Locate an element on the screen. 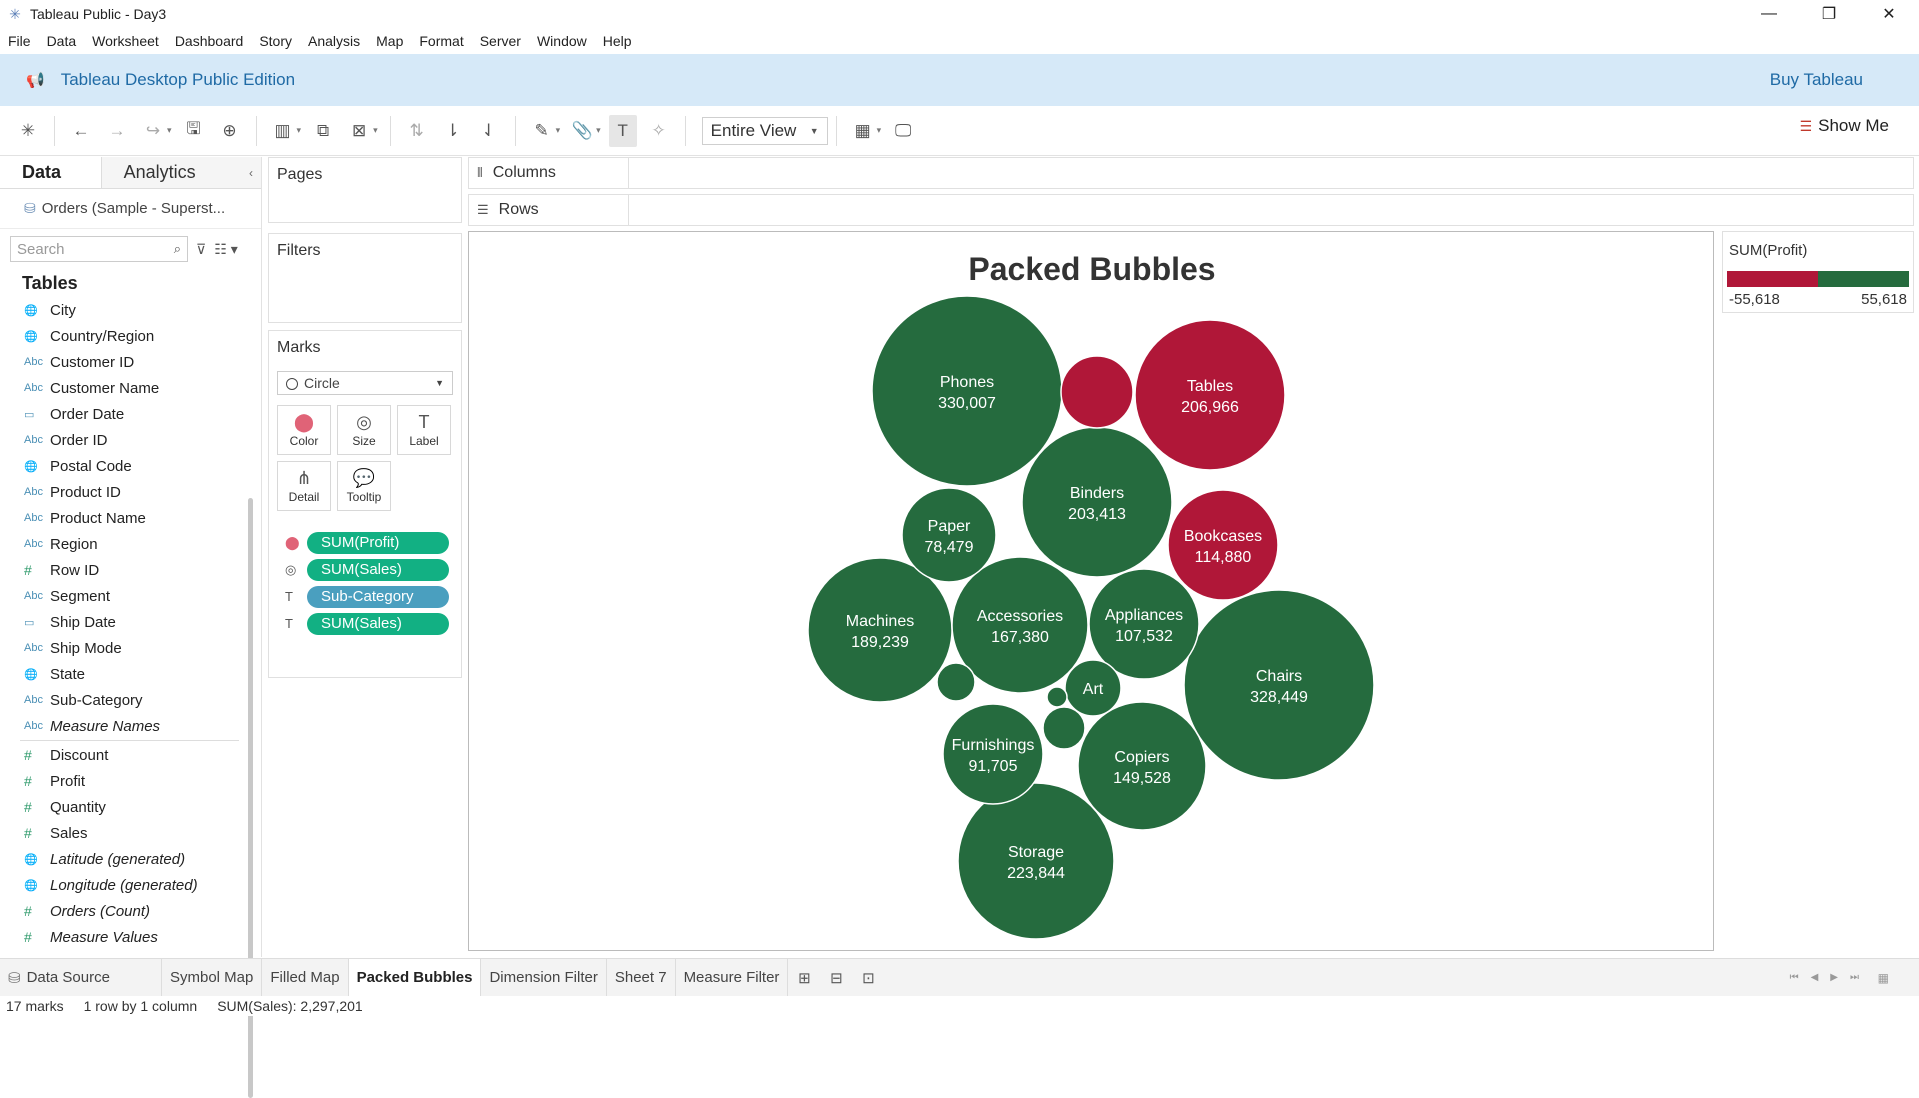 This screenshot has width=1919, height=1098. sheet-tab: Measure Filter is located at coordinates (732, 977).